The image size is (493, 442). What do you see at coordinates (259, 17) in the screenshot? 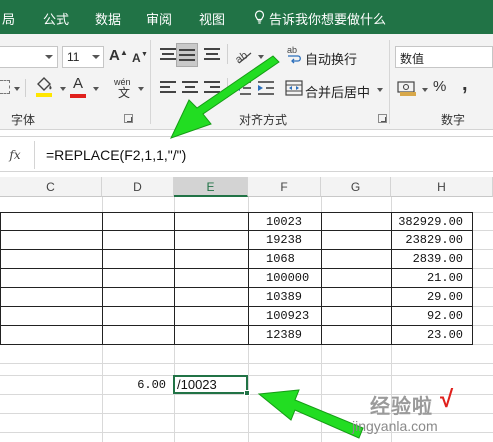
I see `lightbulb-icon` at bounding box center [259, 17].